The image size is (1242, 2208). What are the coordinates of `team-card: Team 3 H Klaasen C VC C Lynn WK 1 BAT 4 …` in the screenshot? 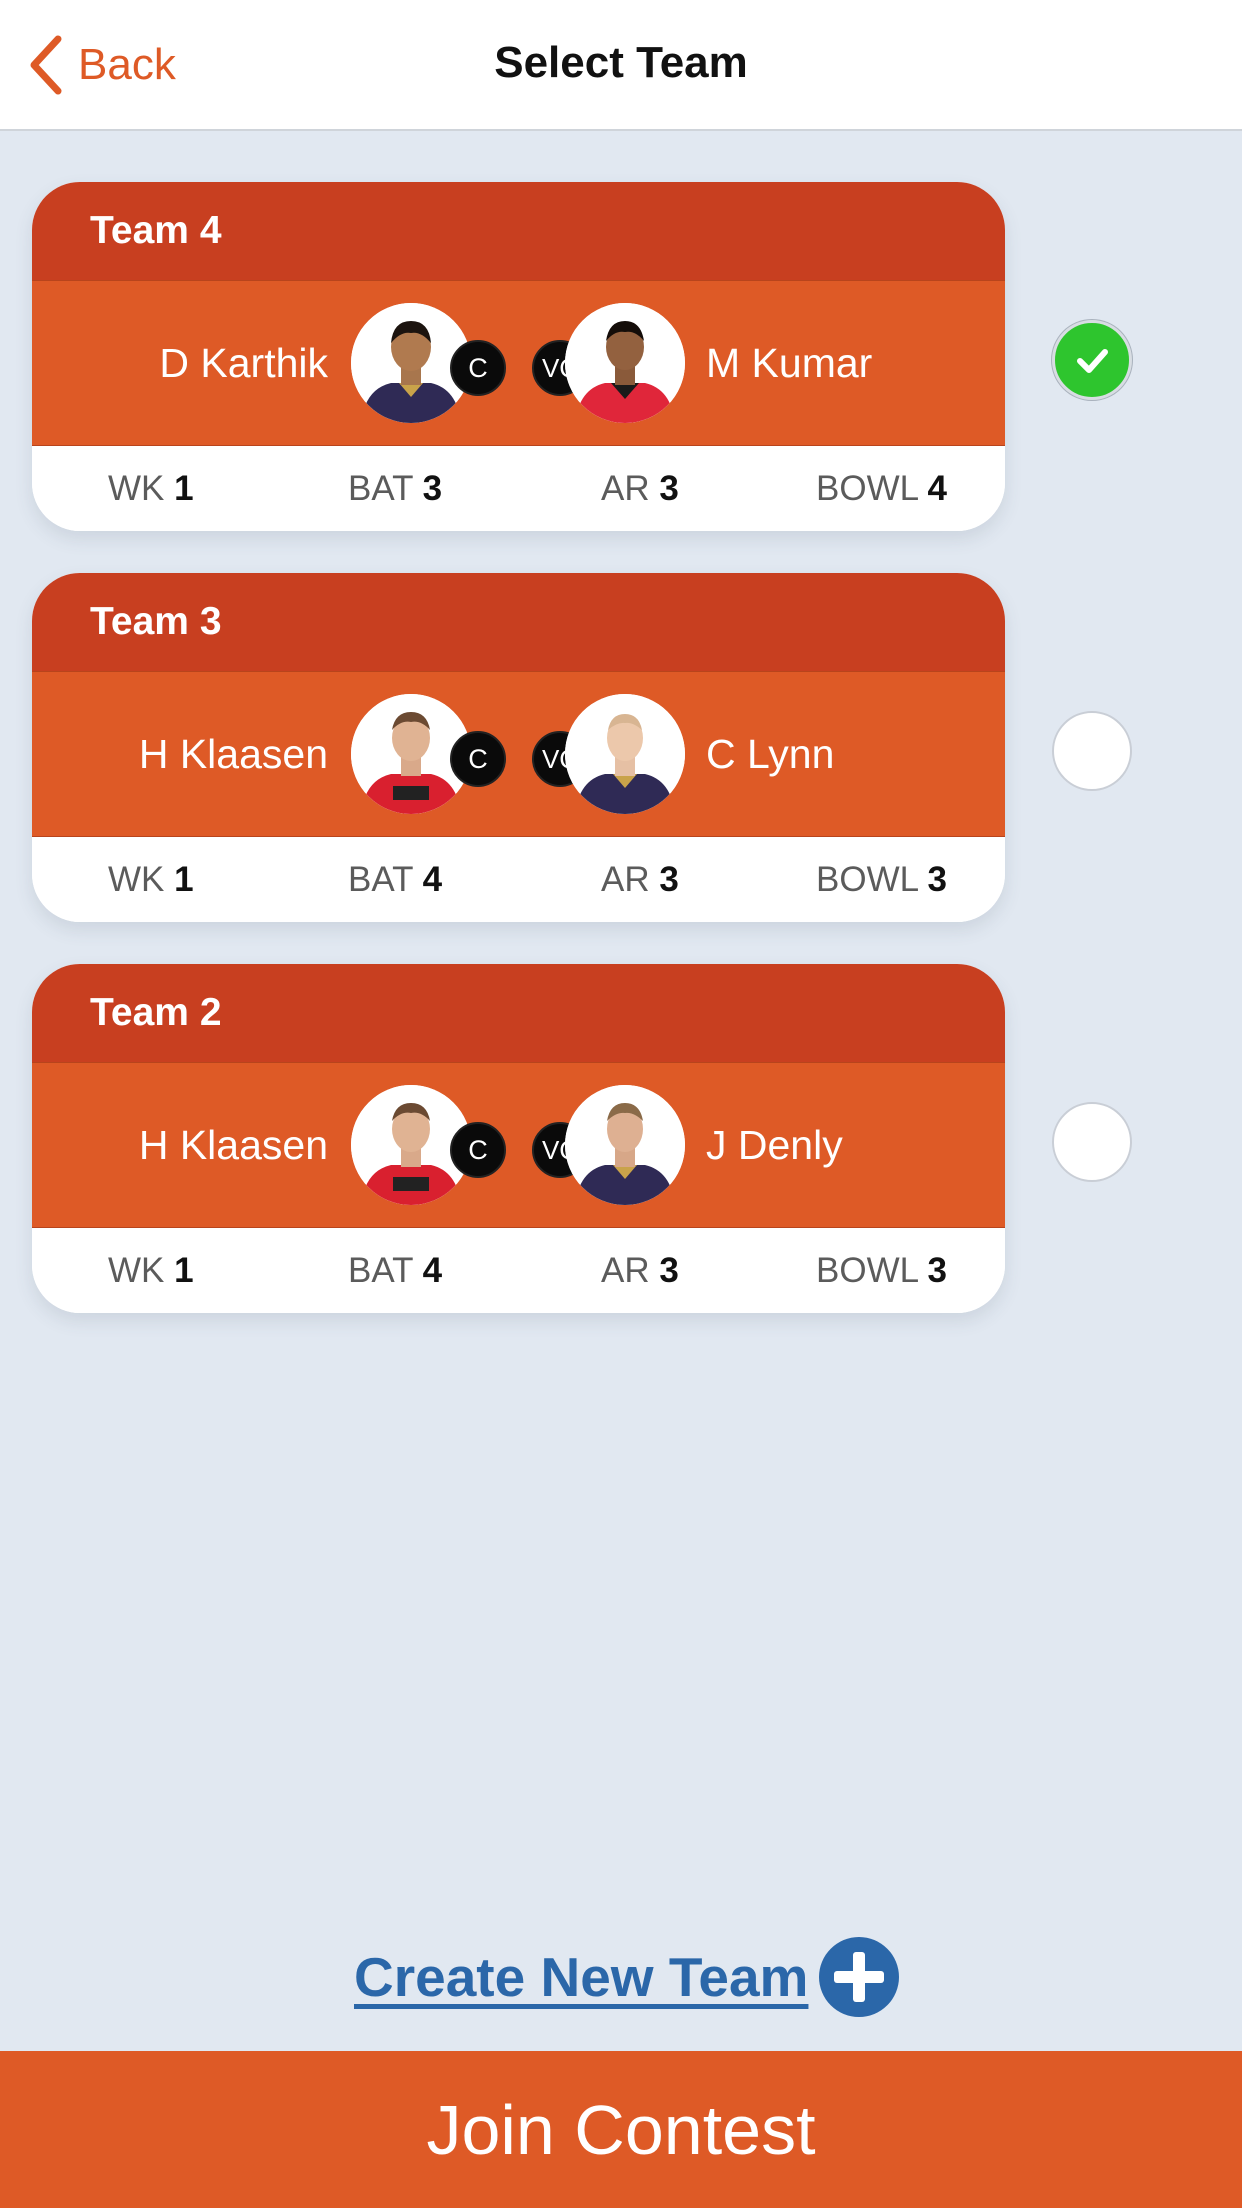 It's located at (518, 747).